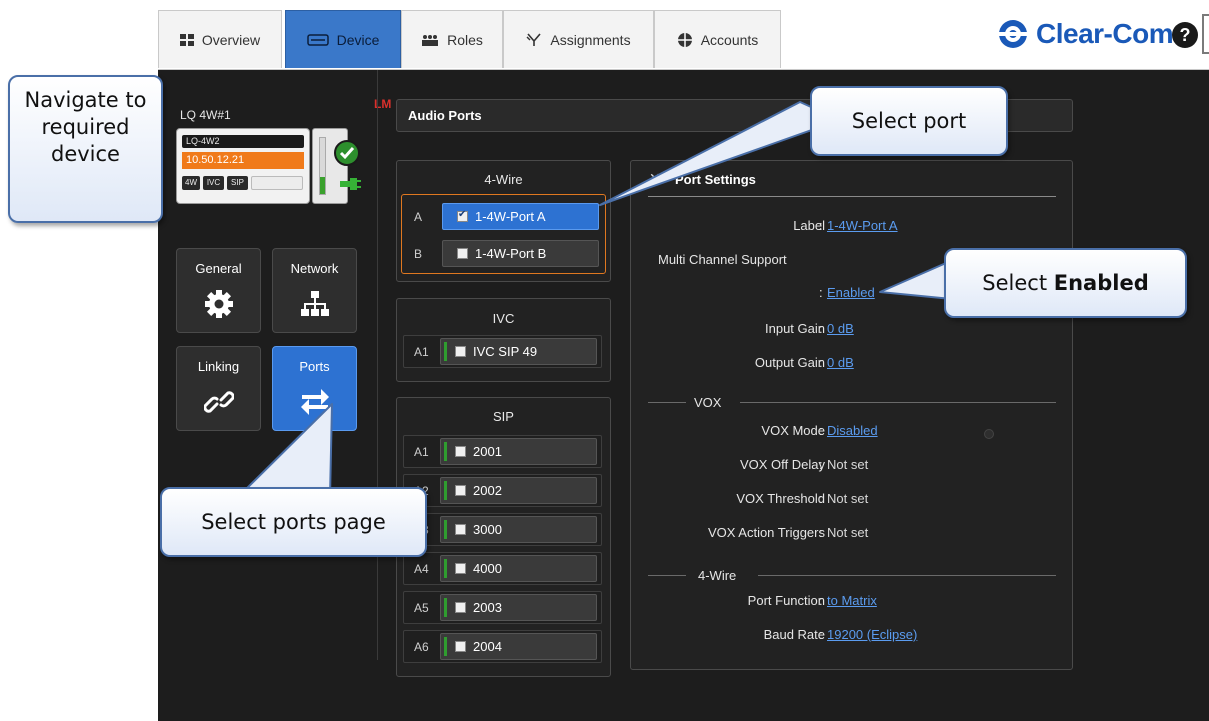 This screenshot has height=721, width=1209. I want to click on pointer-select-ports-page, so click(285, 450).